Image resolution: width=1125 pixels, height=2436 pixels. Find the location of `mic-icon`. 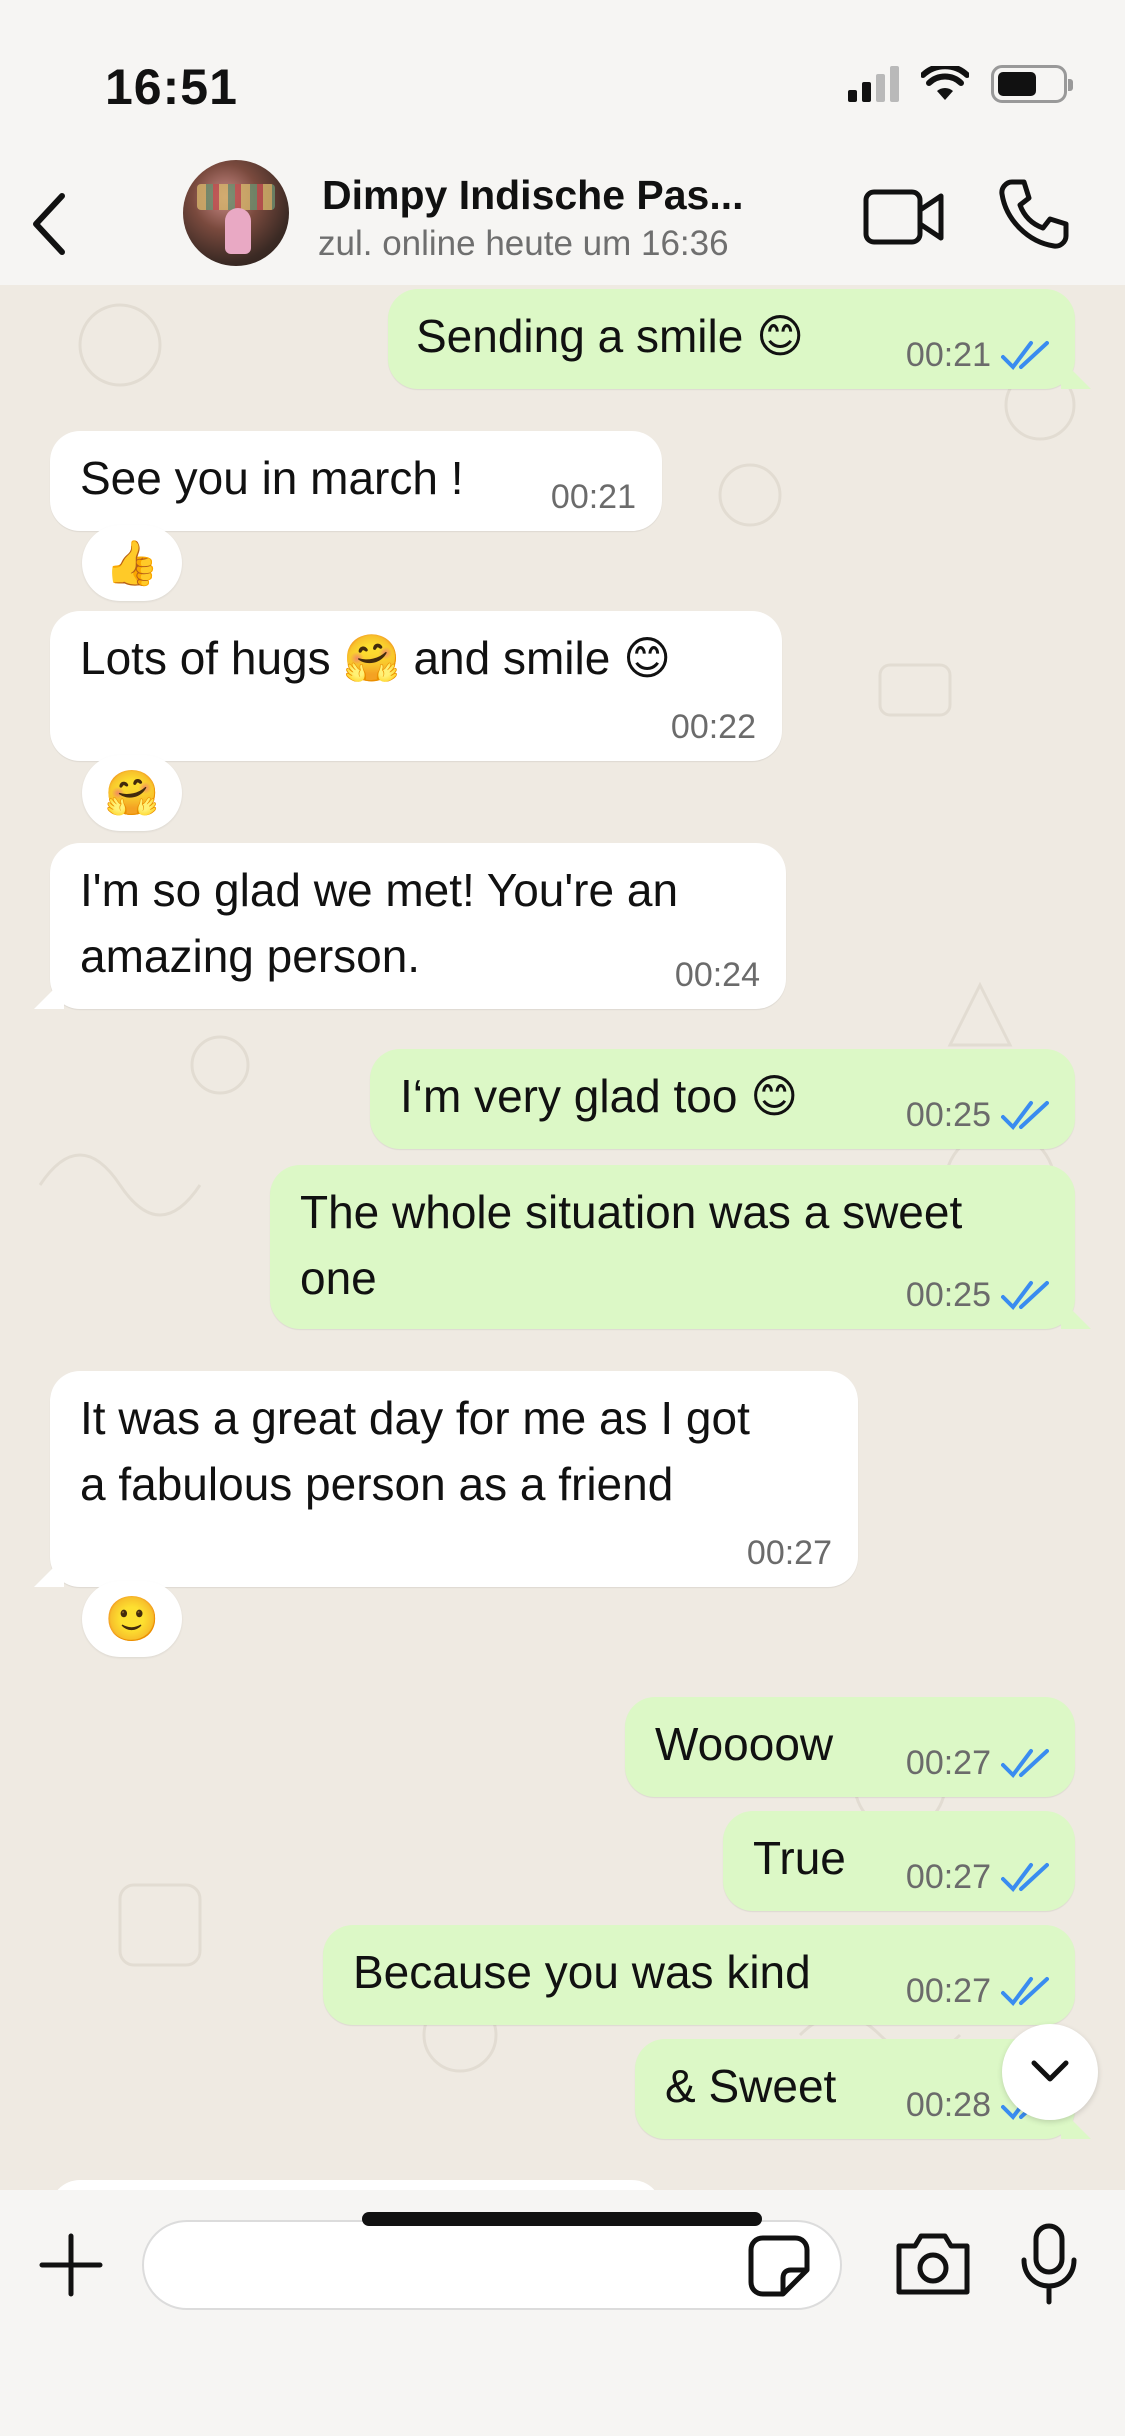

mic-icon is located at coordinates (1049, 2264).